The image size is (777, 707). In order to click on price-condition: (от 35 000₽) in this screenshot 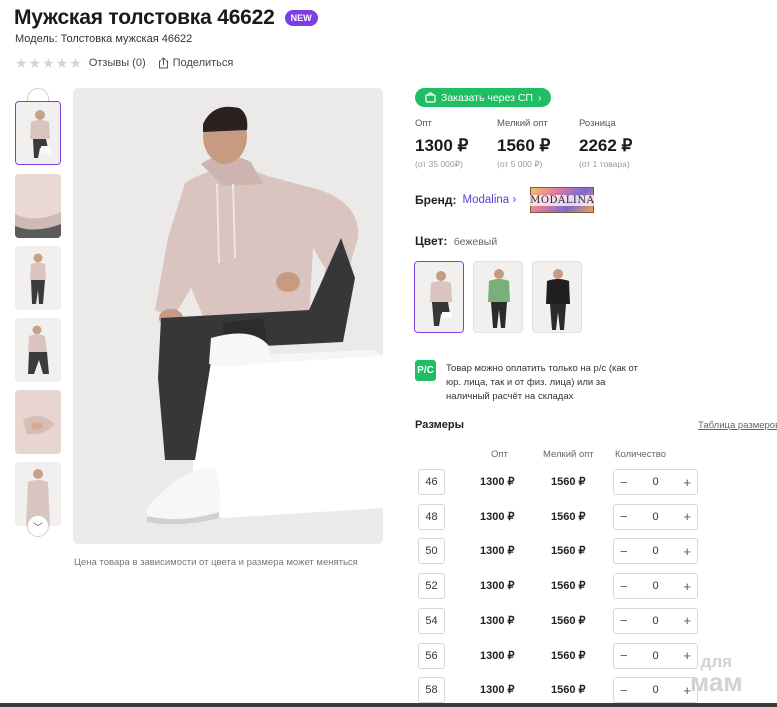, I will do `click(439, 164)`.